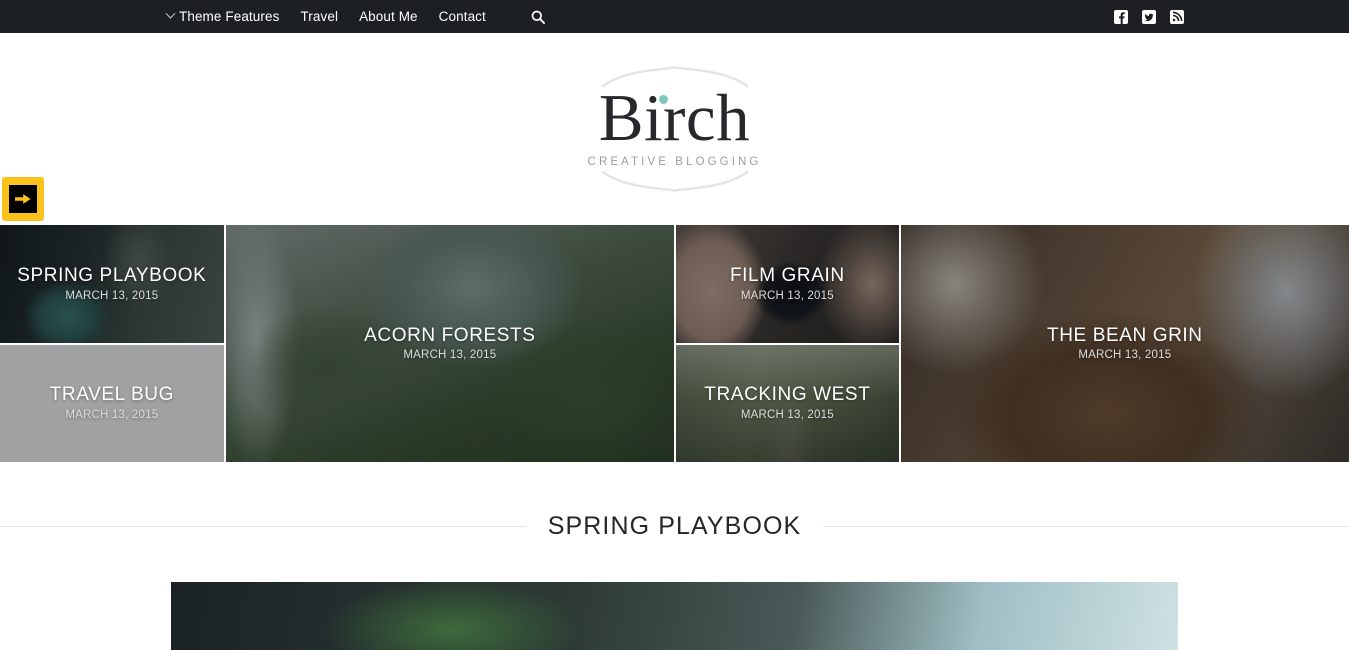  I want to click on nav-item-label: Contact, so click(462, 16).